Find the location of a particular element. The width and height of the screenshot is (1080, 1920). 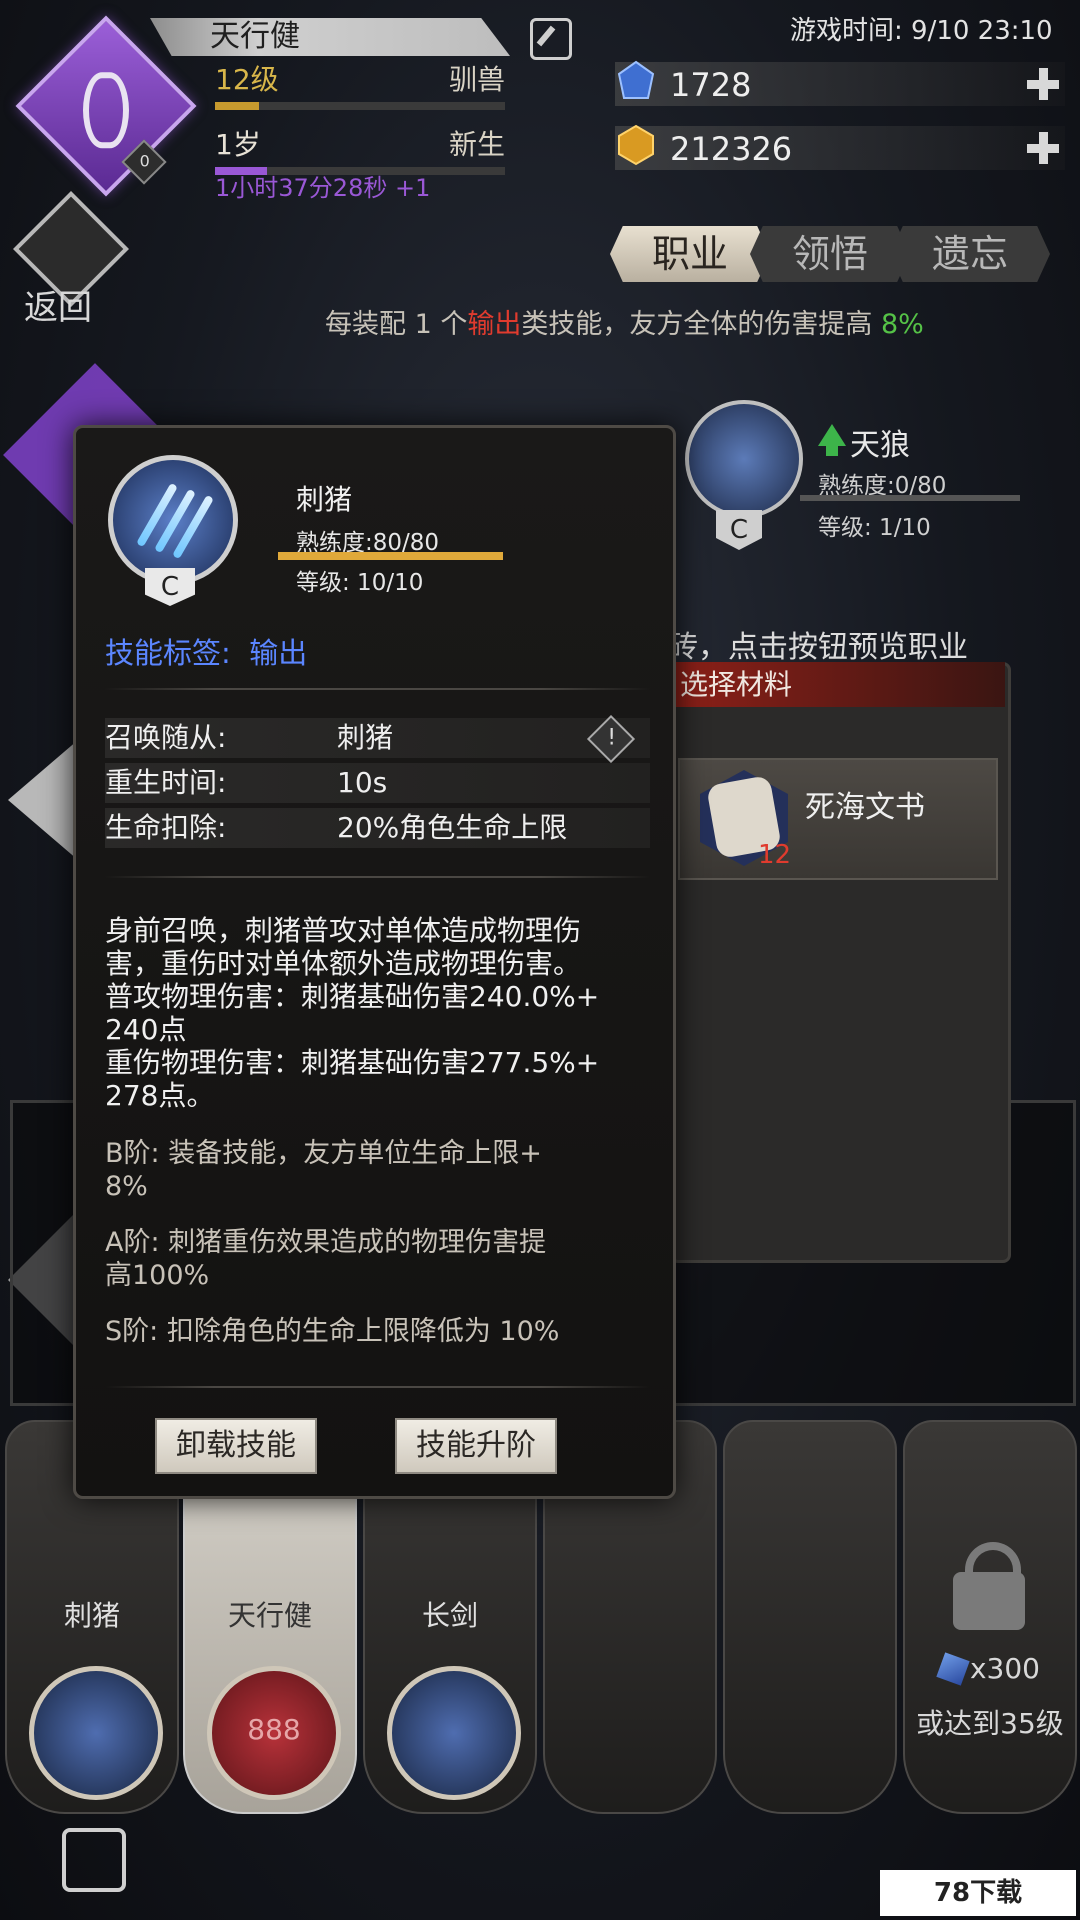

level-progress-fill is located at coordinates (237, 106).